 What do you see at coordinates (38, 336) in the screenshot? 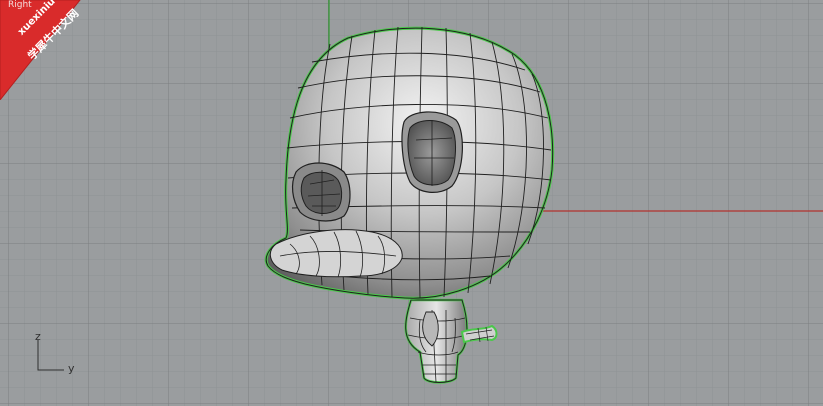
I see `axis-z-label: z` at bounding box center [38, 336].